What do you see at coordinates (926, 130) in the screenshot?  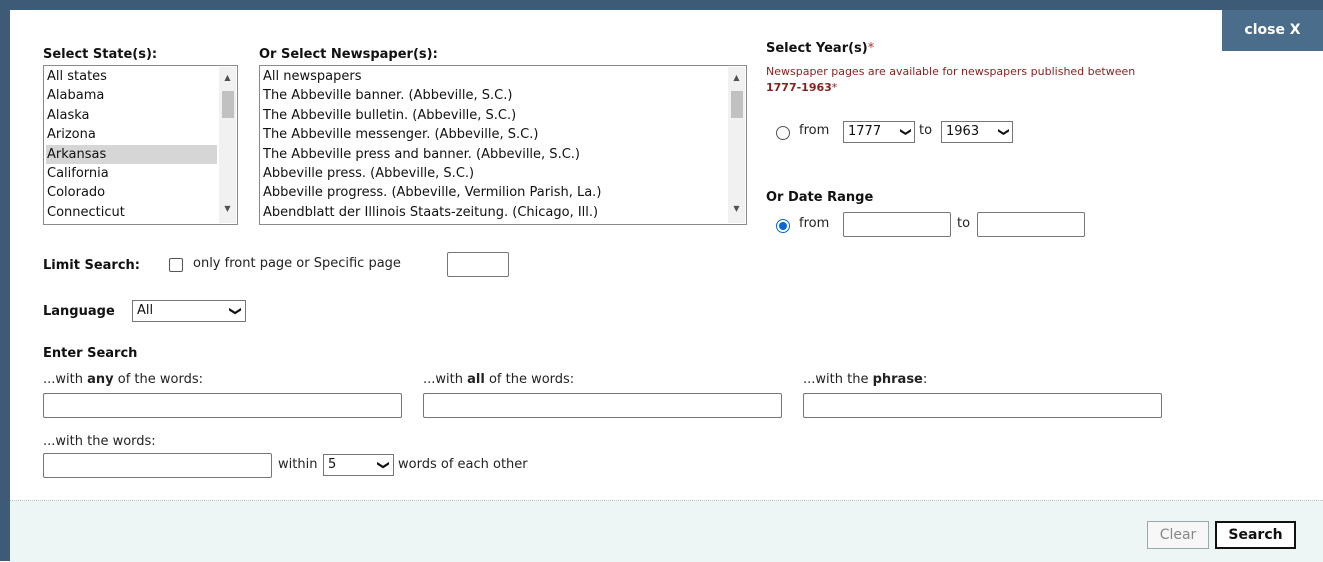 I see `year-to-label: to` at bounding box center [926, 130].